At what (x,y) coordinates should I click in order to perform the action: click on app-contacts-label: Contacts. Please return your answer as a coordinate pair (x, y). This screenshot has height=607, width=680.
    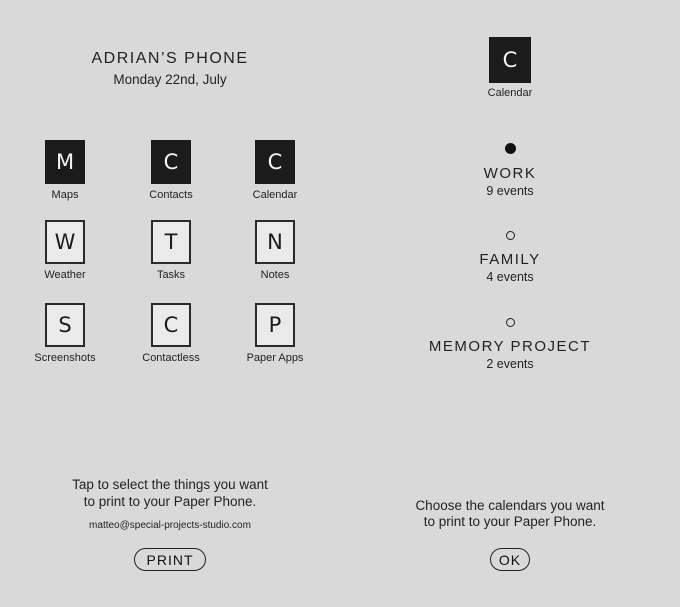
    Looking at the image, I should click on (171, 195).